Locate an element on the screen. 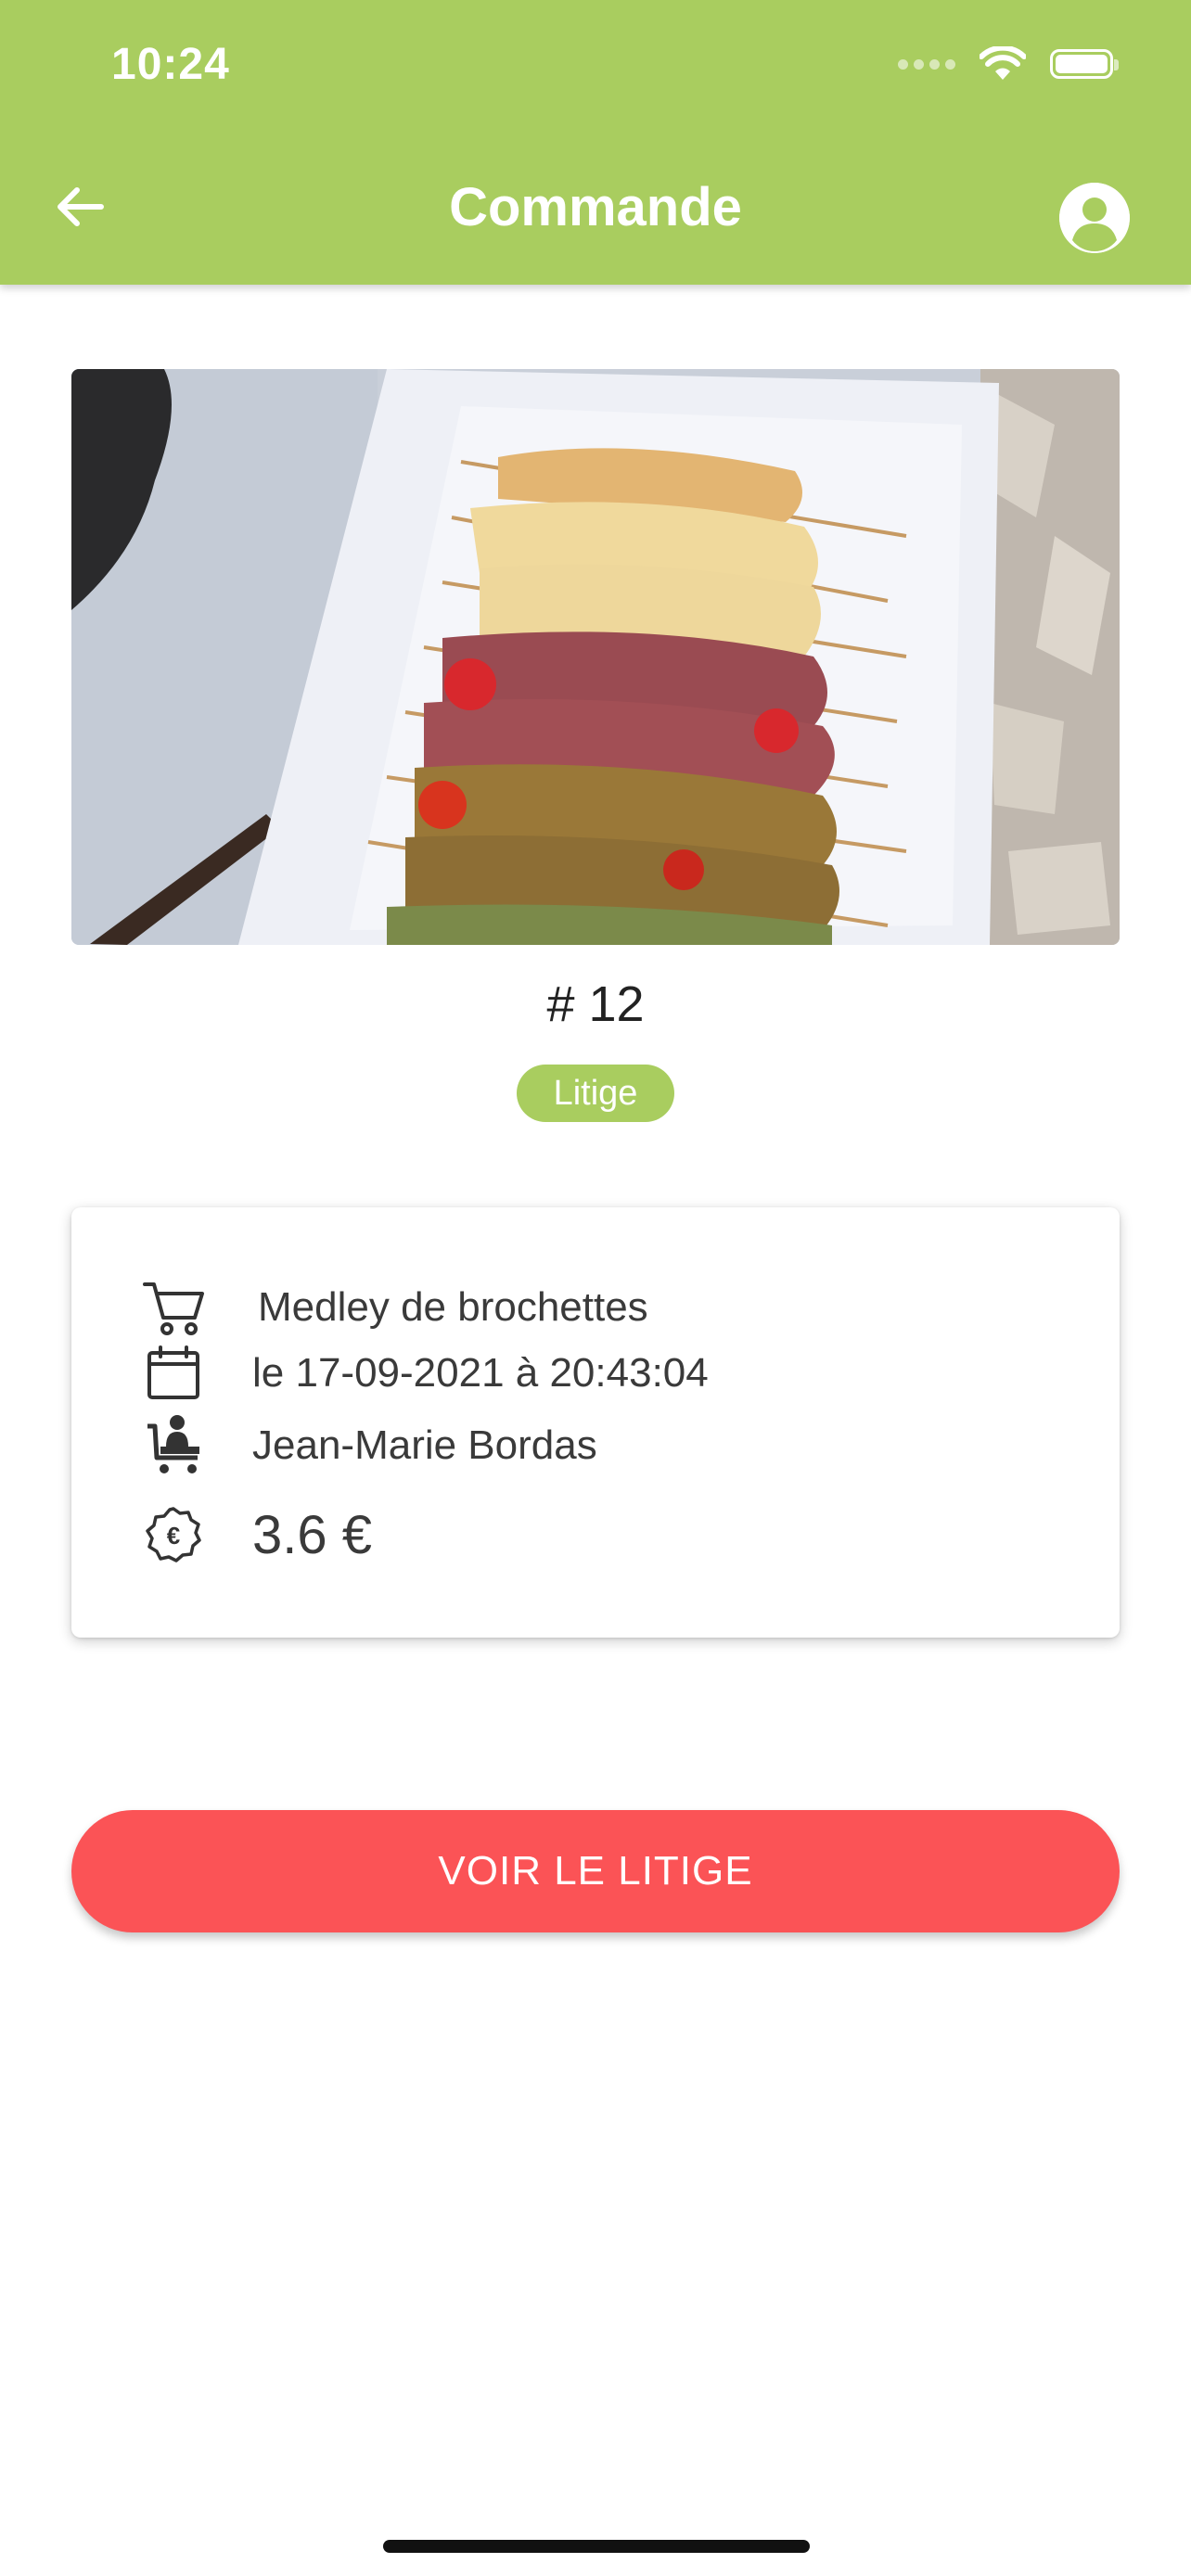 The width and height of the screenshot is (1191, 2576). order-date: le 17-09-2021 à 20:43:04 is located at coordinates (480, 1373).